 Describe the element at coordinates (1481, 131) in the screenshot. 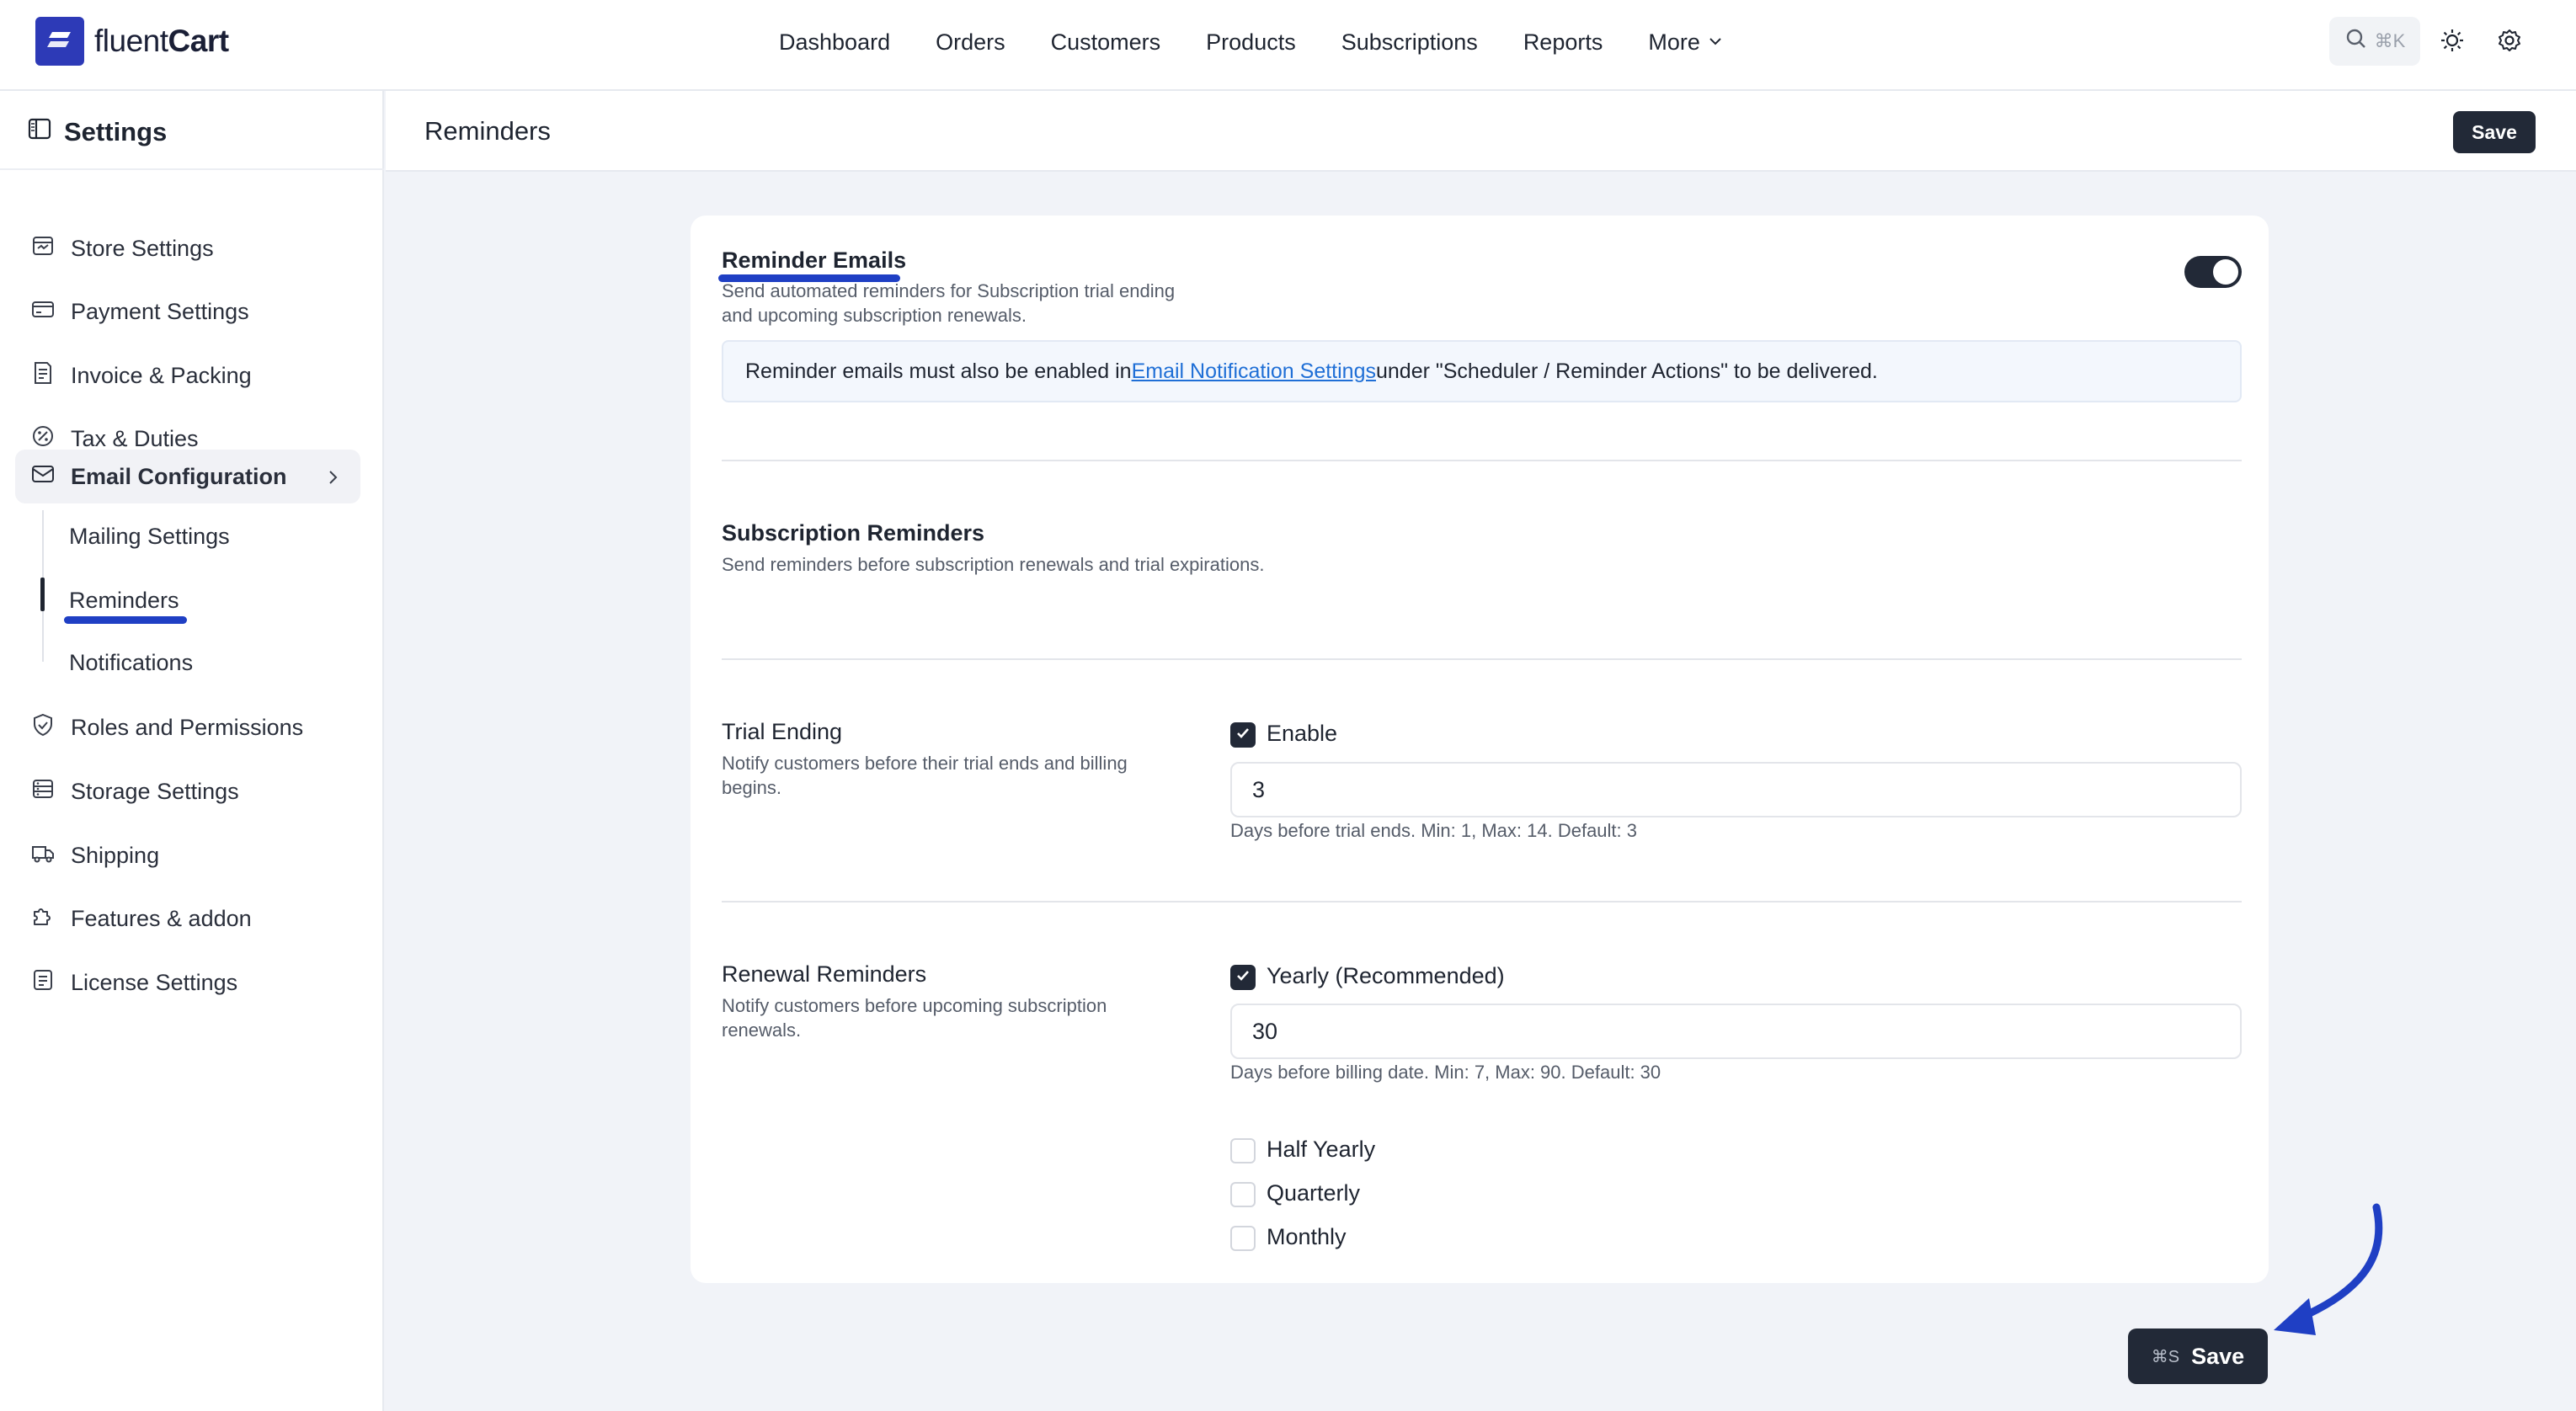

I see `page-header: Reminders Save` at that location.